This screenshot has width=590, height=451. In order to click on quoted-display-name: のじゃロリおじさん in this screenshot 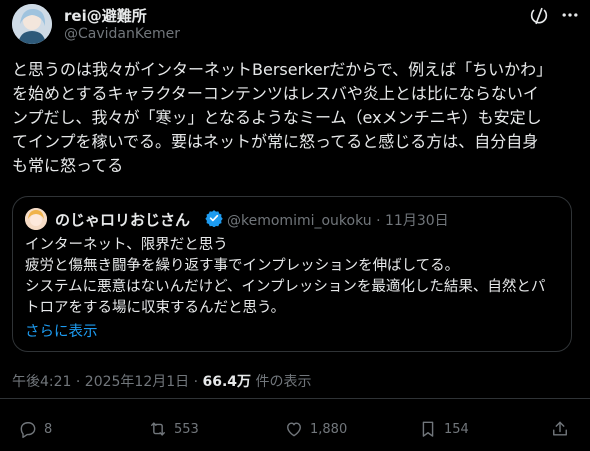, I will do `click(123, 220)`.